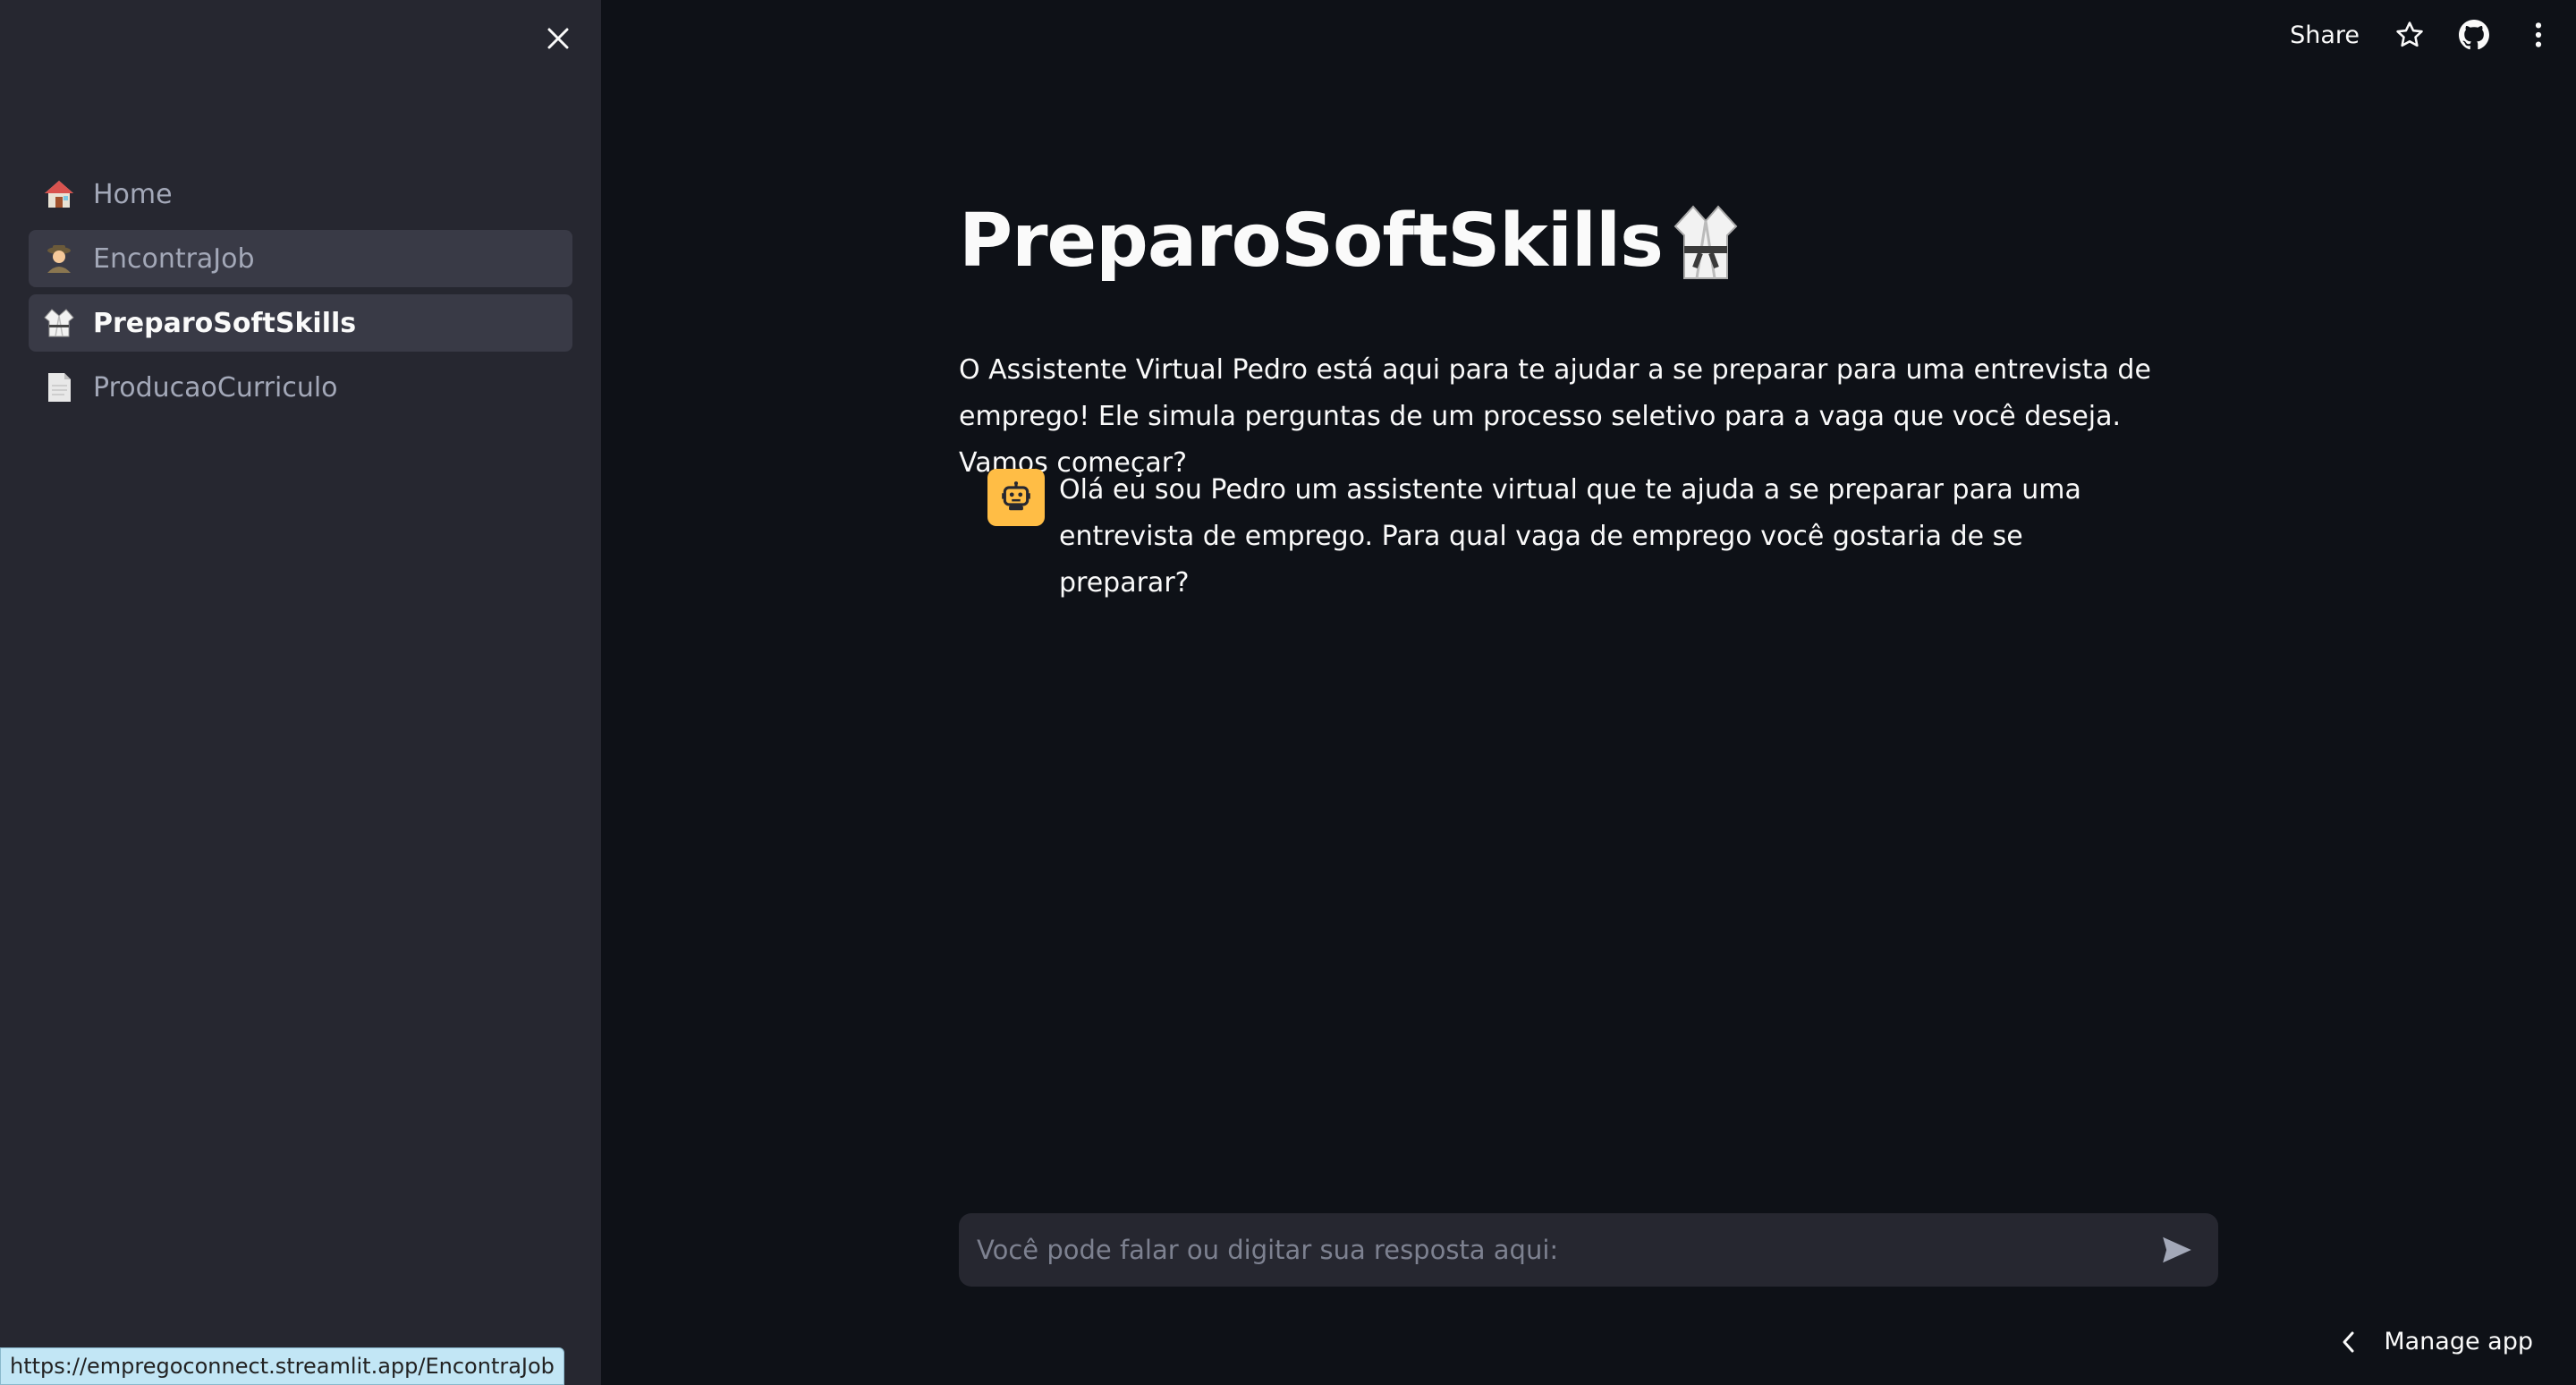 The width and height of the screenshot is (2576, 1385). Describe the element at coordinates (59, 387) in the screenshot. I see `page-icon` at that location.